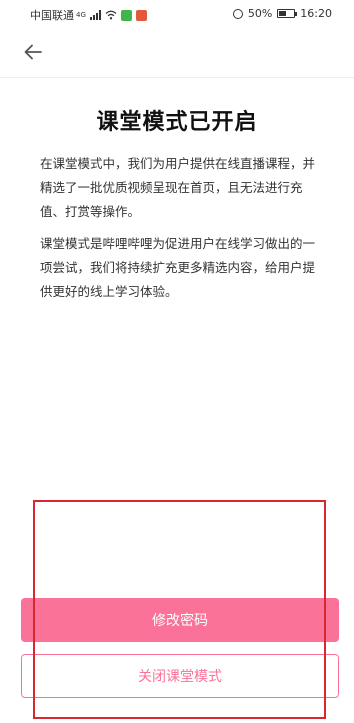  Describe the element at coordinates (177, 13) in the screenshot. I see `status-bar: 中国联通 4G 50% 16:20` at that location.